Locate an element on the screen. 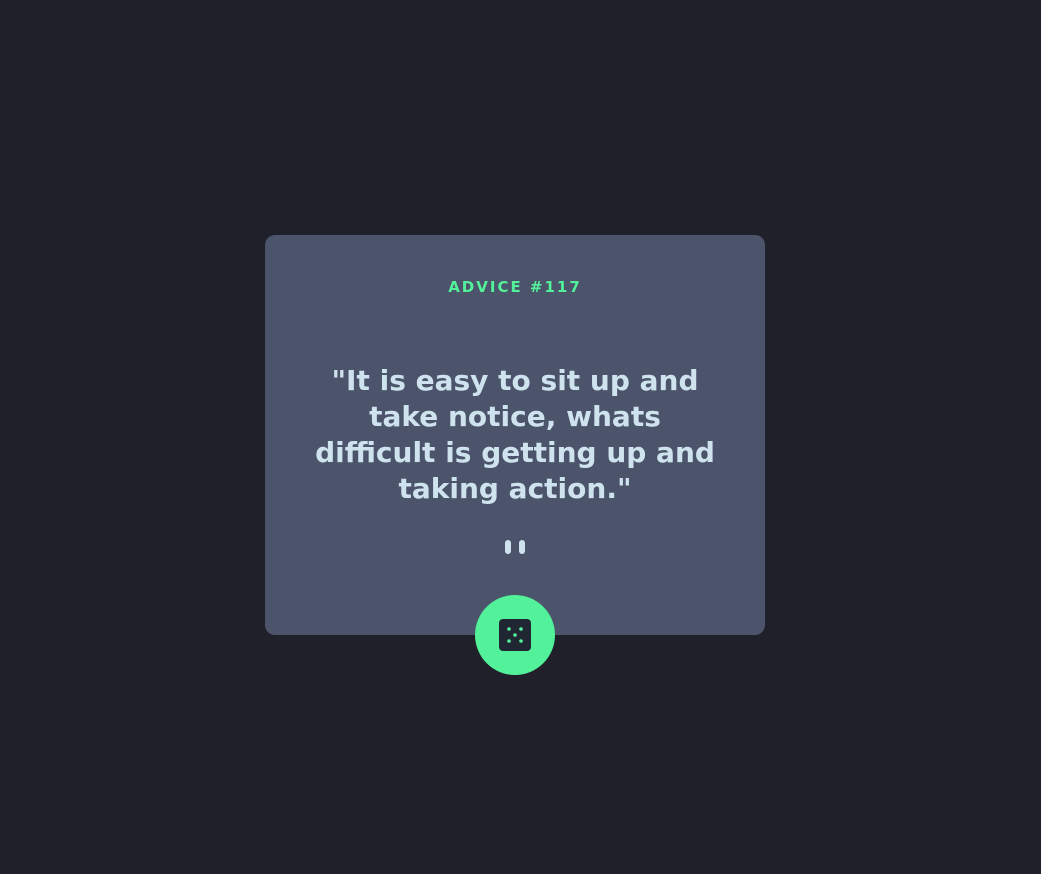 The image size is (1041, 874). dice-icon is located at coordinates (515, 635).